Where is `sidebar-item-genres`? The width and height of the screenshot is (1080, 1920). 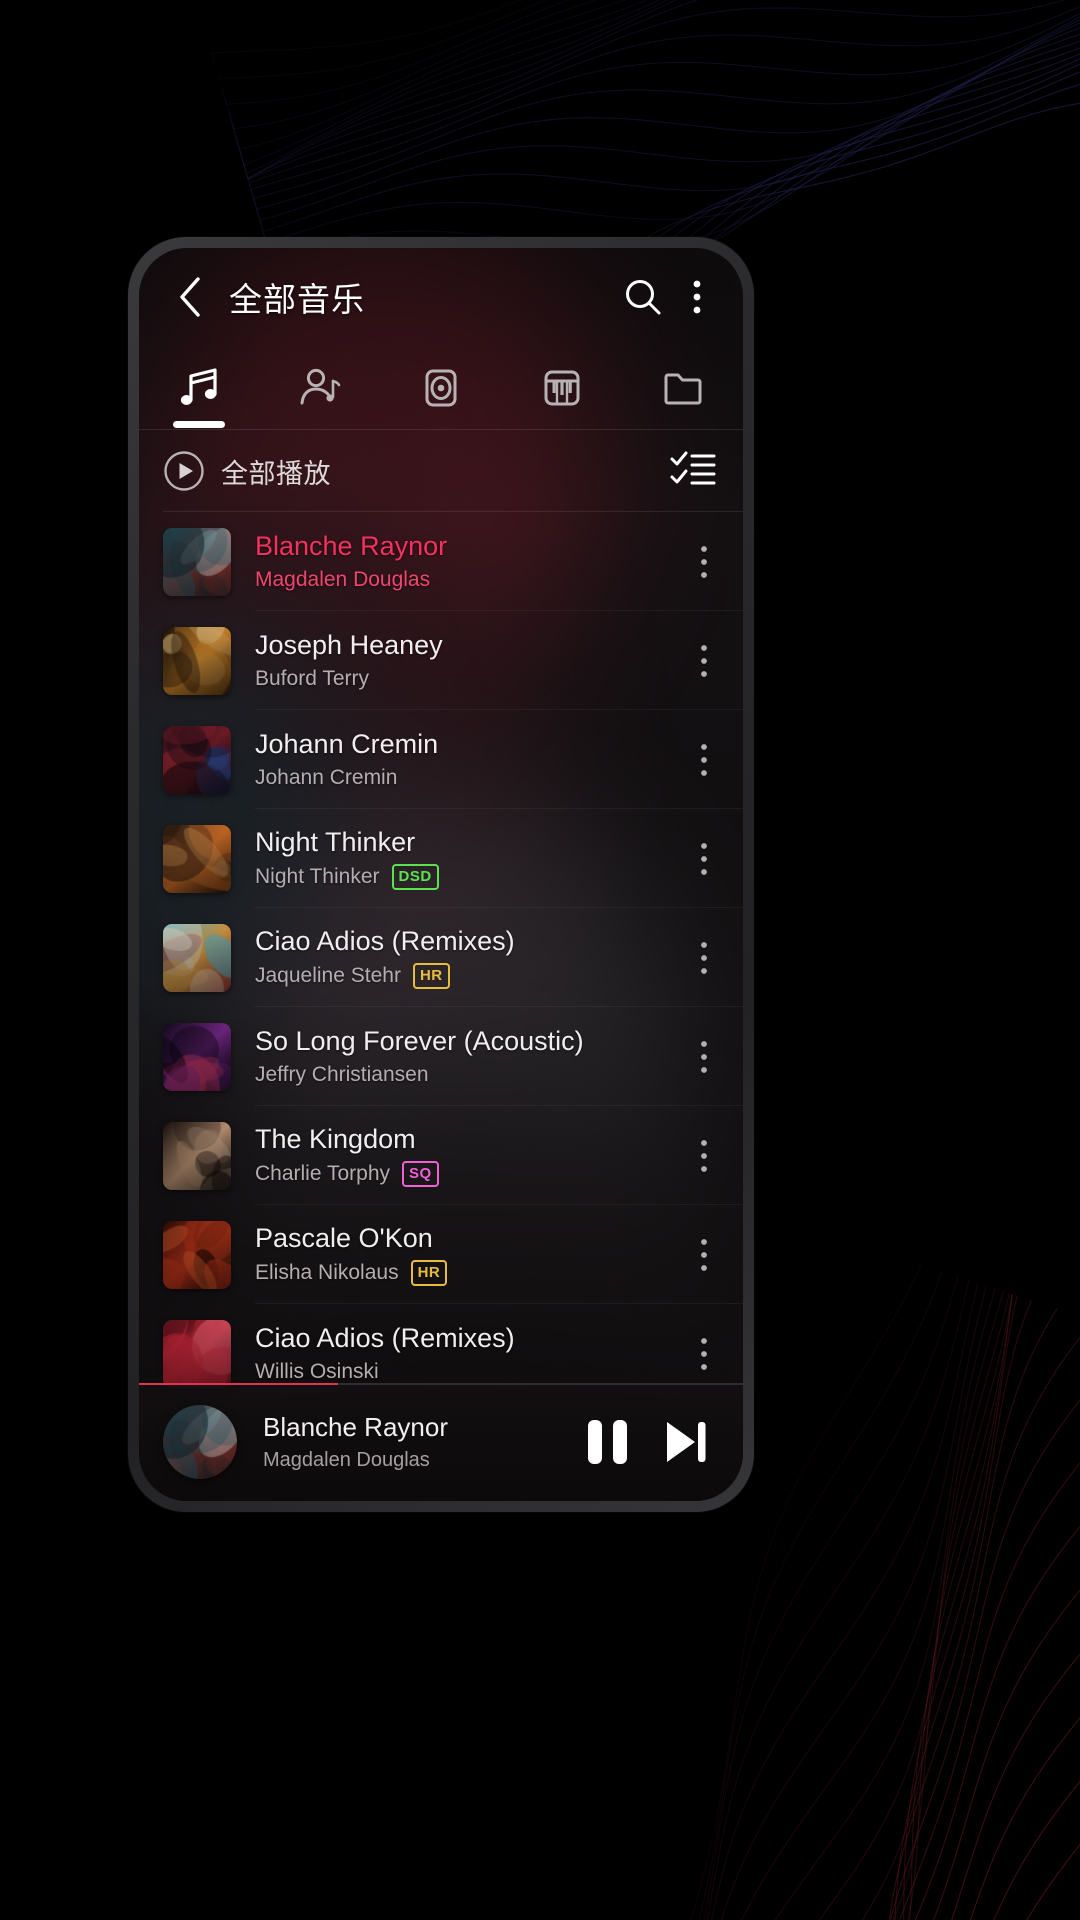
sidebar-item-genres is located at coordinates (561, 388).